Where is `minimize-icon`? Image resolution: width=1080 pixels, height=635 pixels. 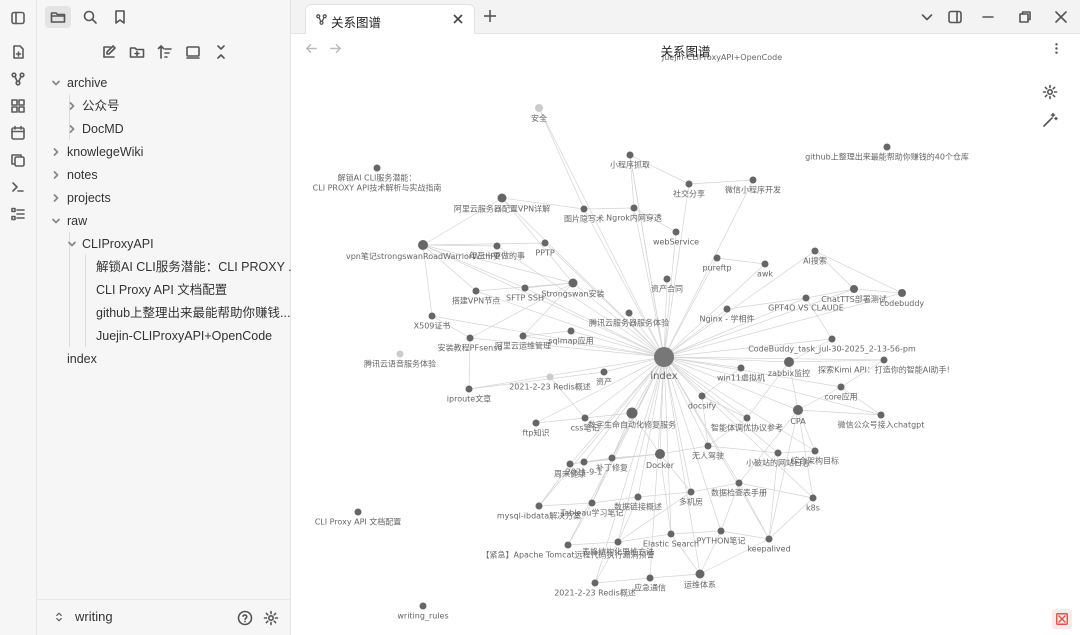 minimize-icon is located at coordinates (988, 17).